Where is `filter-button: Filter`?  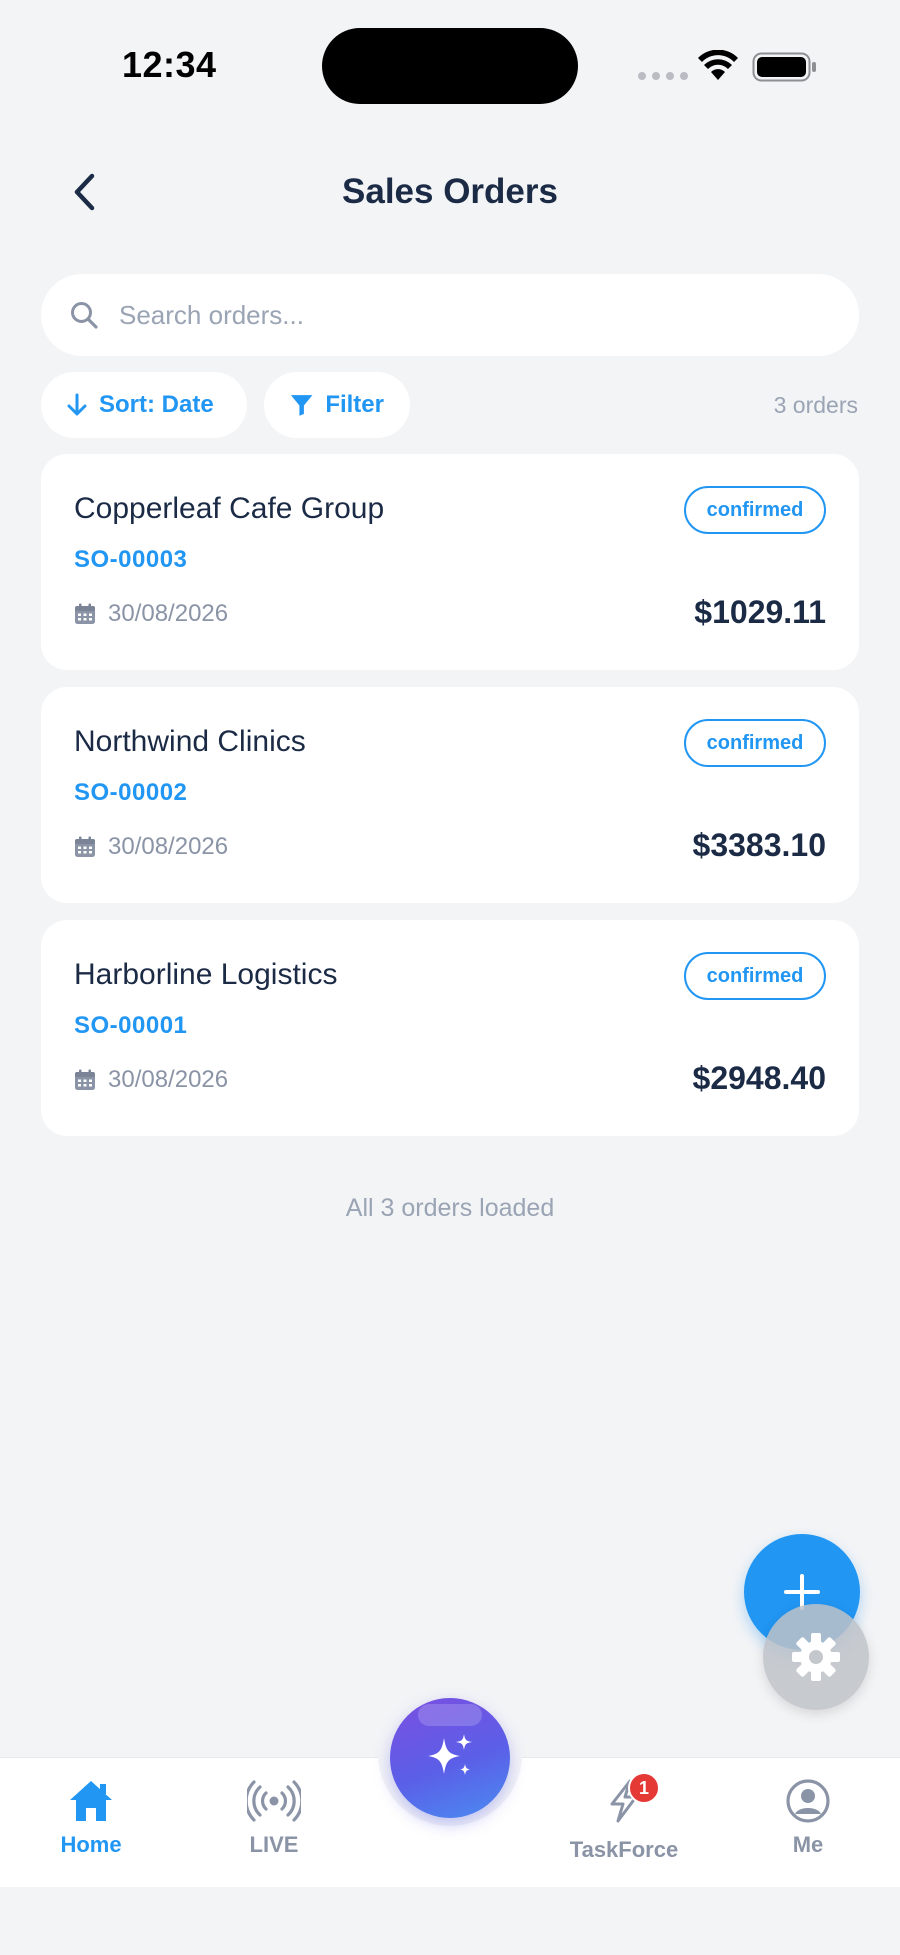 filter-button: Filter is located at coordinates (337, 405).